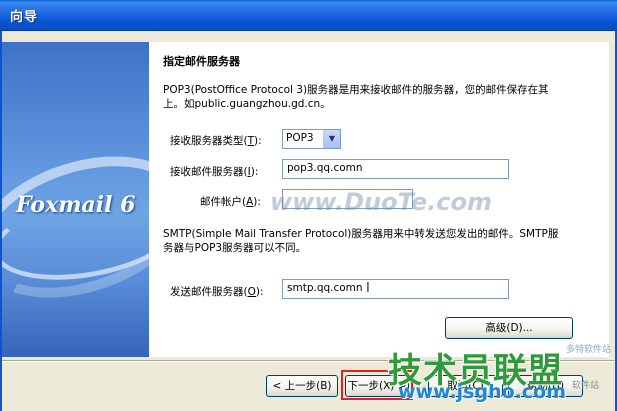 The height and width of the screenshot is (411, 617). Describe the element at coordinates (235, 248) in the screenshot. I see `smtp-description-line2: 务器与POP3服务器可以不同。` at that location.